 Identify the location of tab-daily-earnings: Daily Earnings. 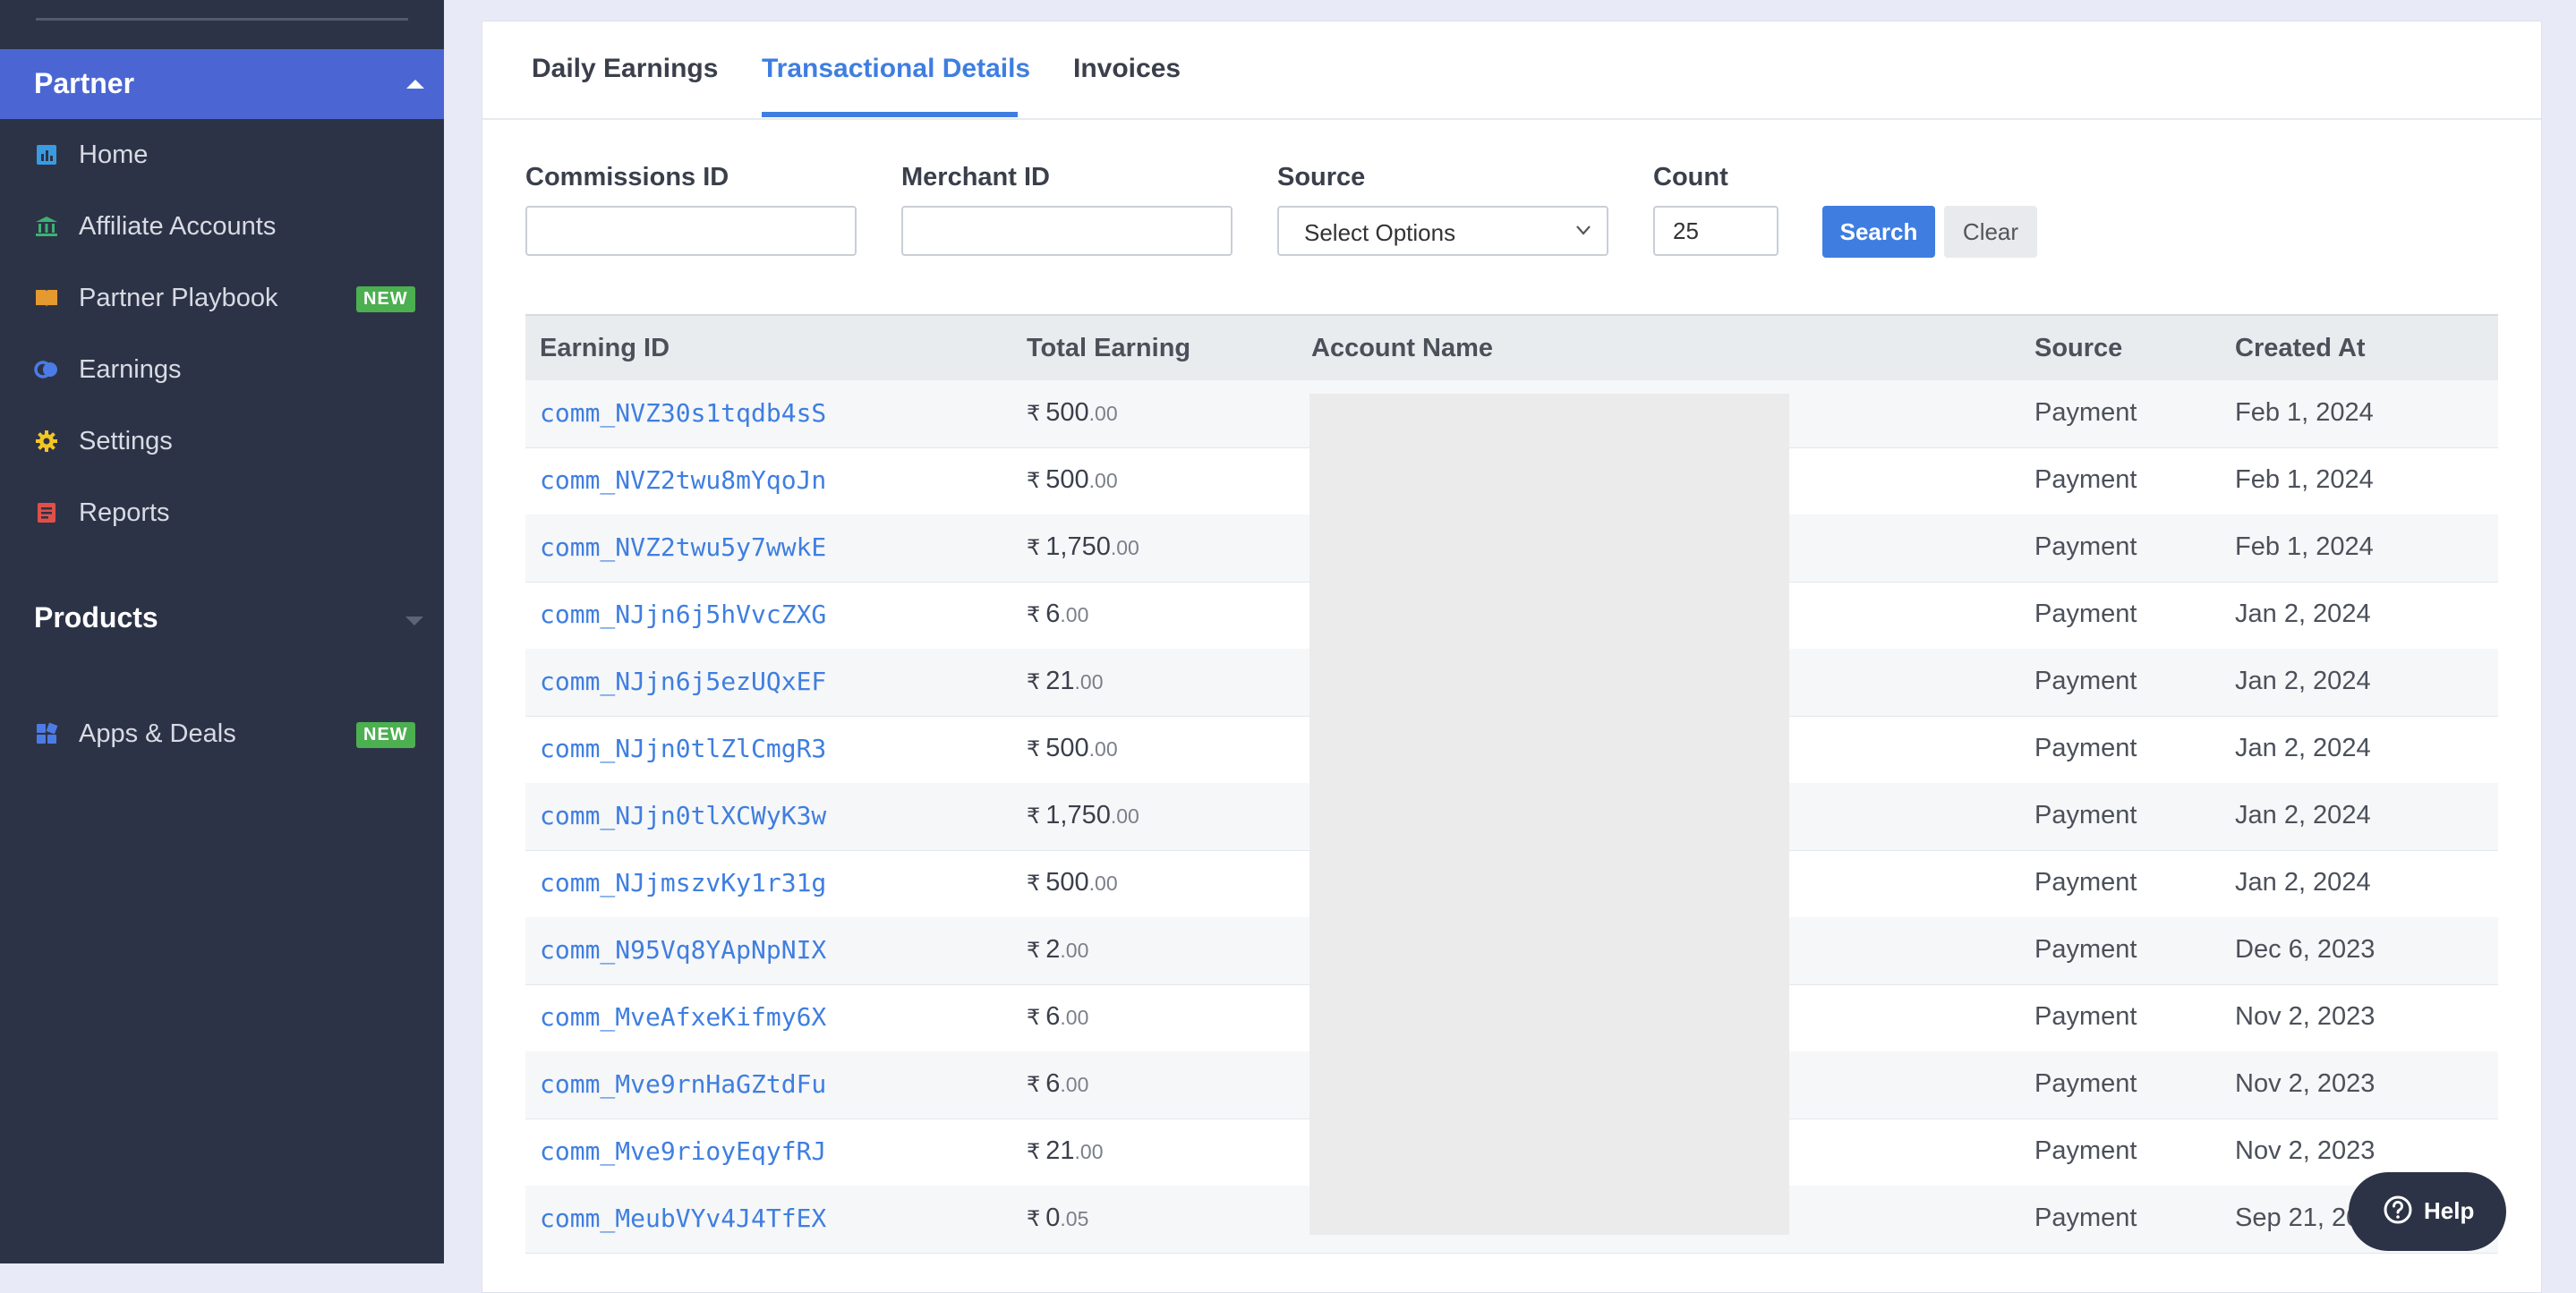
(625, 69).